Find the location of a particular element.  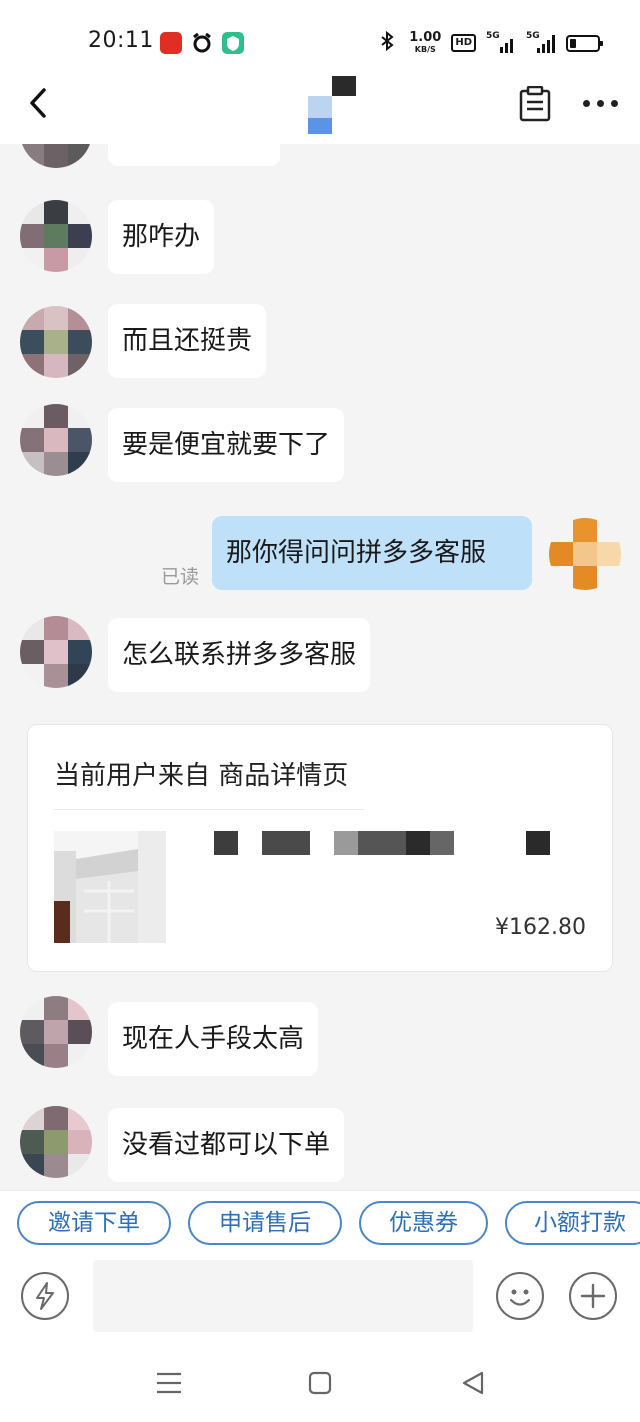

signal-icon-2: 5G is located at coordinates (541, 42).